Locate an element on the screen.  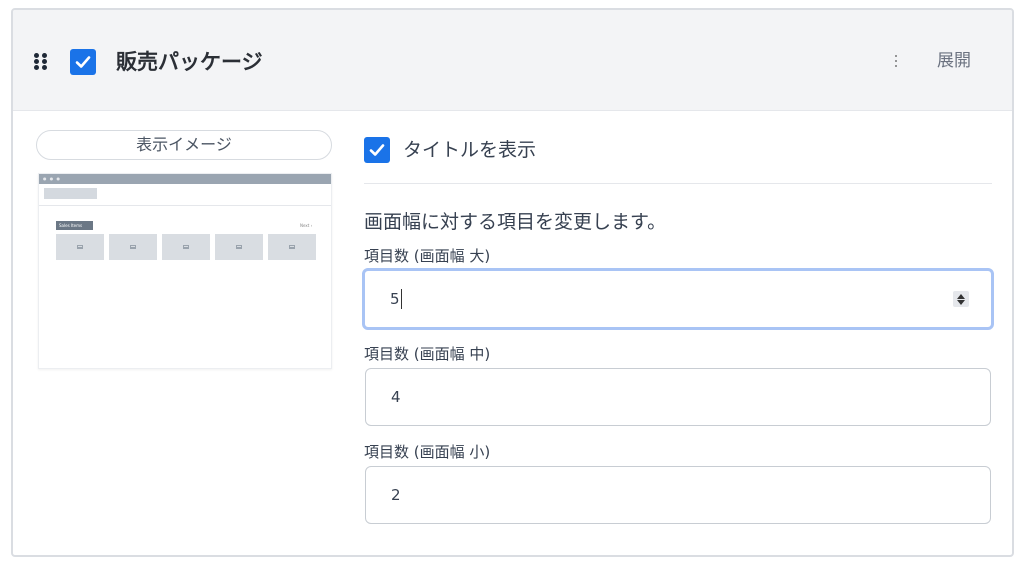
item-count-medium-value: 4 is located at coordinates (396, 397).